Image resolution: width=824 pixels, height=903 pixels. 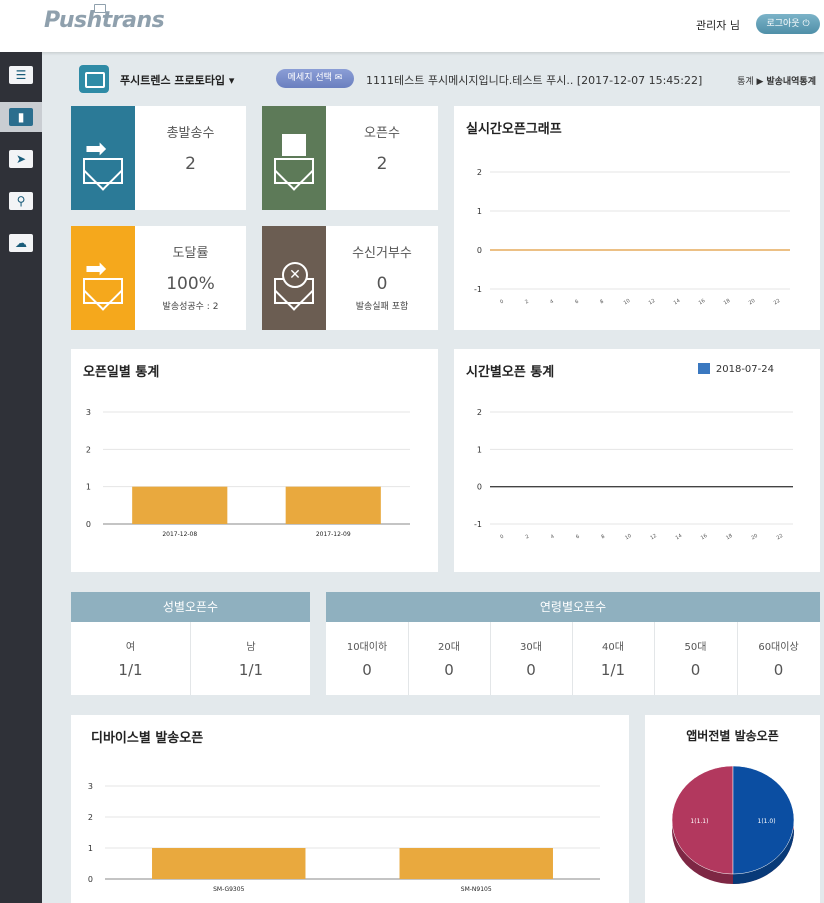 I want to click on appversion-chart-card: 앱버전별 발송오픈 1(1.1) 1(1.0), so click(x=732, y=809).